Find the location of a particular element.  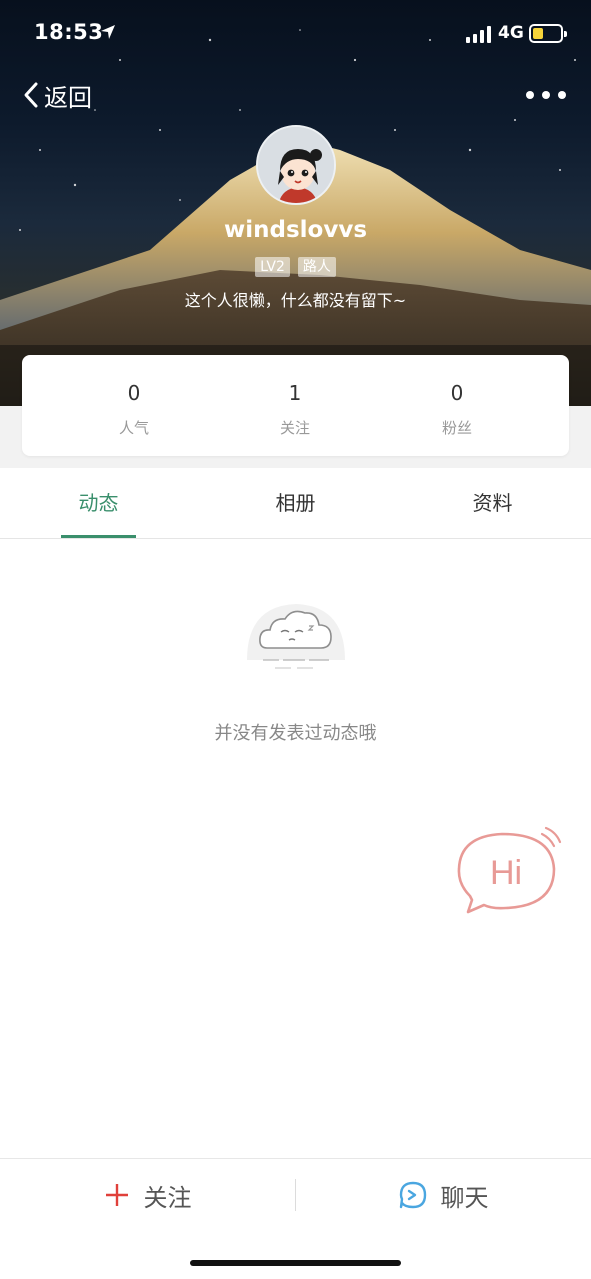

stat-following: 1 关注 is located at coordinates (295, 405).